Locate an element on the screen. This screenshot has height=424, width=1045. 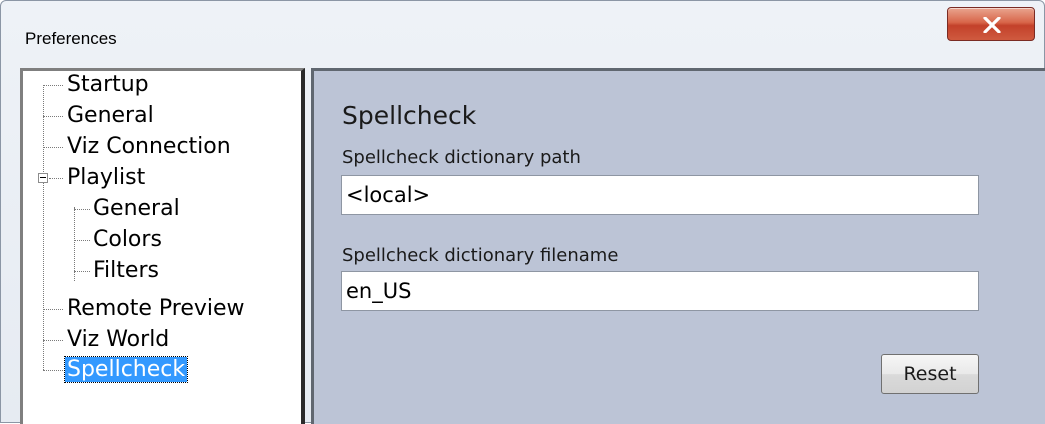
dictionary-filename-label: Spellcheck dictionary filename is located at coordinates (480, 255).